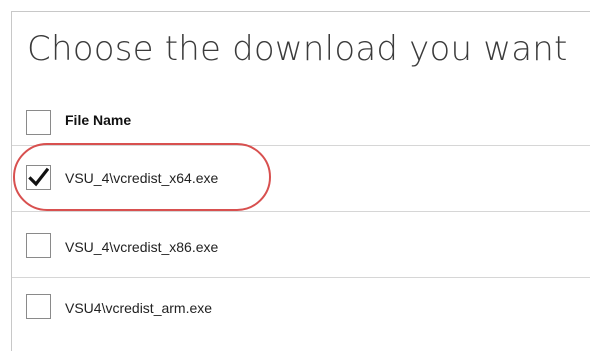 The width and height of the screenshot is (590, 351). I want to click on file-name-label: VSU_4\vcredist_x64.exe, so click(142, 178).